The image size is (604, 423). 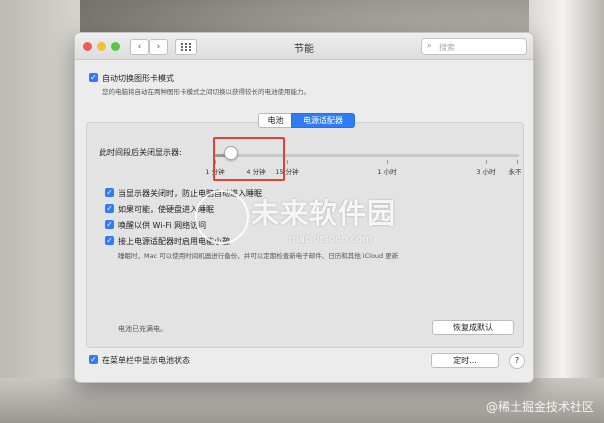 What do you see at coordinates (109, 192) in the screenshot?
I see `prevent-sleep-checkbox: ✓` at bounding box center [109, 192].